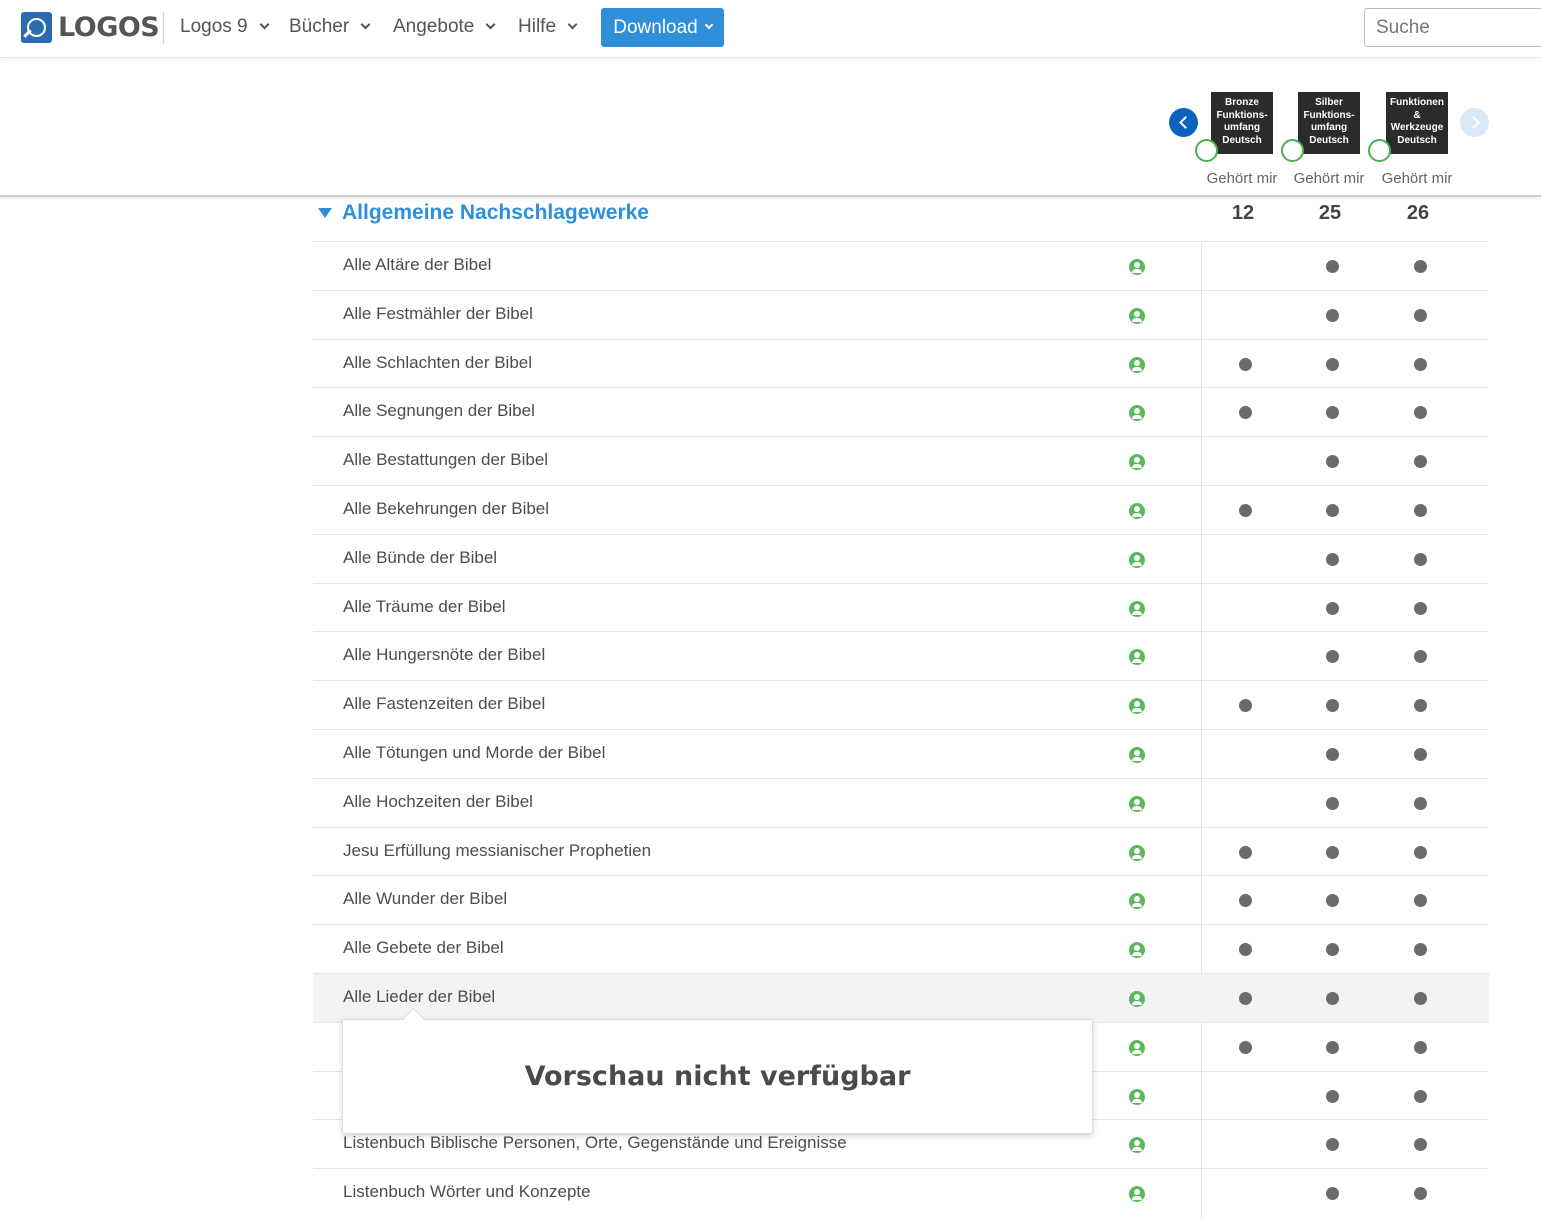 Image resolution: width=1541 pixels, height=1219 pixels. What do you see at coordinates (434, 26) in the screenshot?
I see `nav-item-label: Angebote` at bounding box center [434, 26].